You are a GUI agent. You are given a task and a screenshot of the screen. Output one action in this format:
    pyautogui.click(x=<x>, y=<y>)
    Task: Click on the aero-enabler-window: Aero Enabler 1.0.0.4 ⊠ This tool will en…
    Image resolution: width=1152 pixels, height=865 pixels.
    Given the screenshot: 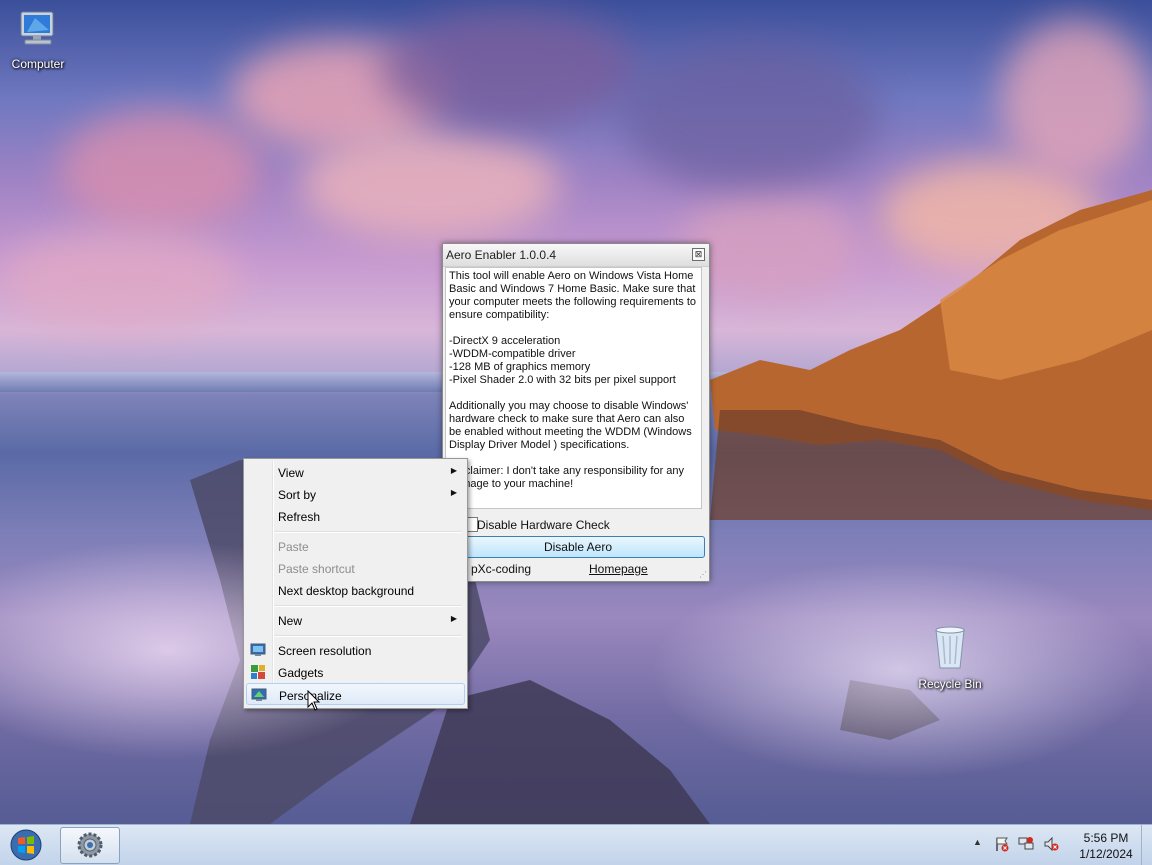 What is the action you would take?
    pyautogui.click(x=576, y=412)
    